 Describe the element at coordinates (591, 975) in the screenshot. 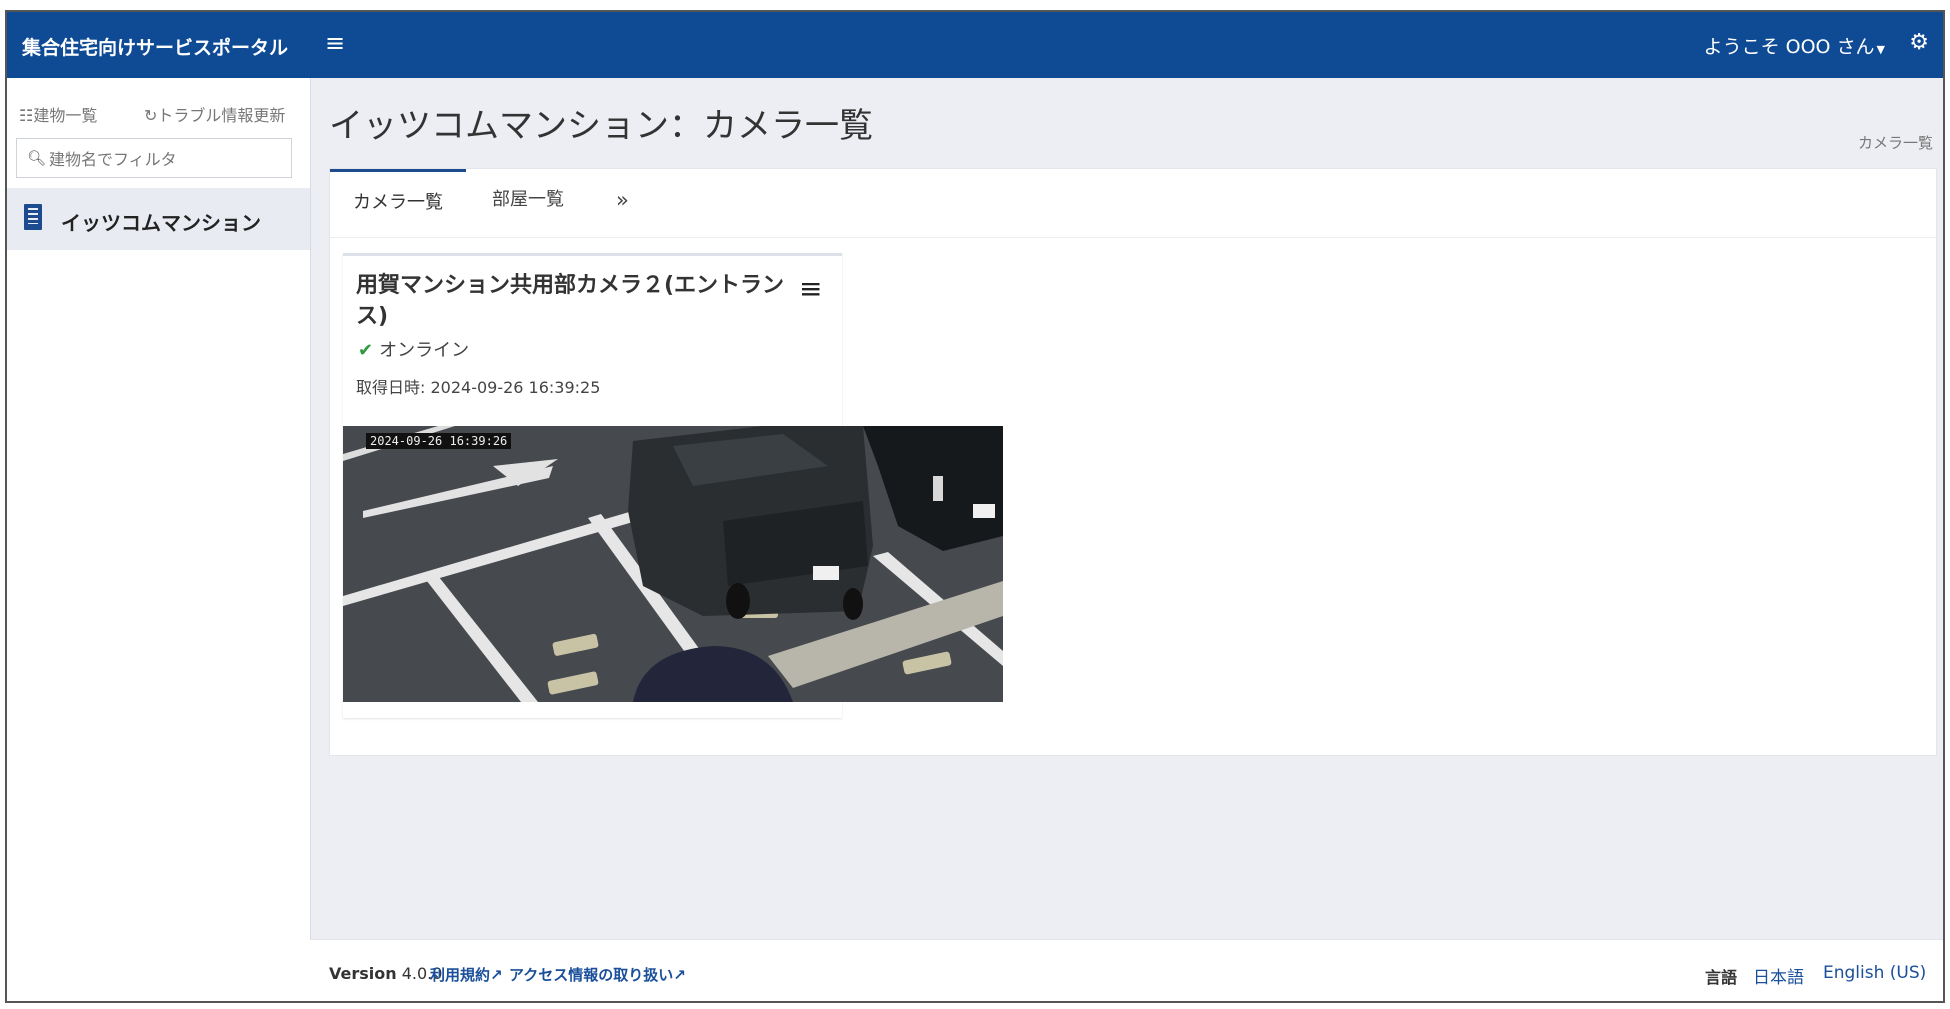

I see `access-link-label: アクセス情報の取り扱い` at that location.